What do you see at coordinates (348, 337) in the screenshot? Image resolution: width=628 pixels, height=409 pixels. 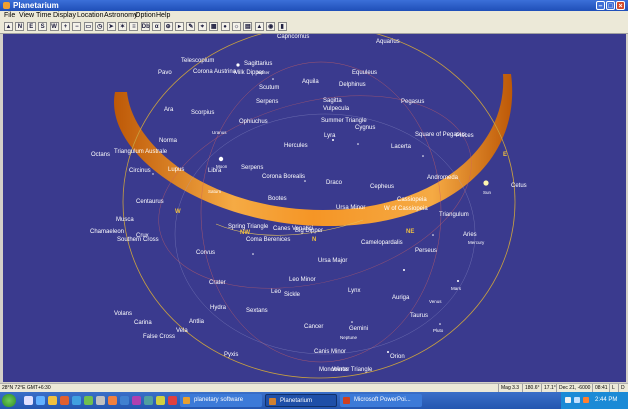 I see `planet-label-neptune: Neptune` at bounding box center [348, 337].